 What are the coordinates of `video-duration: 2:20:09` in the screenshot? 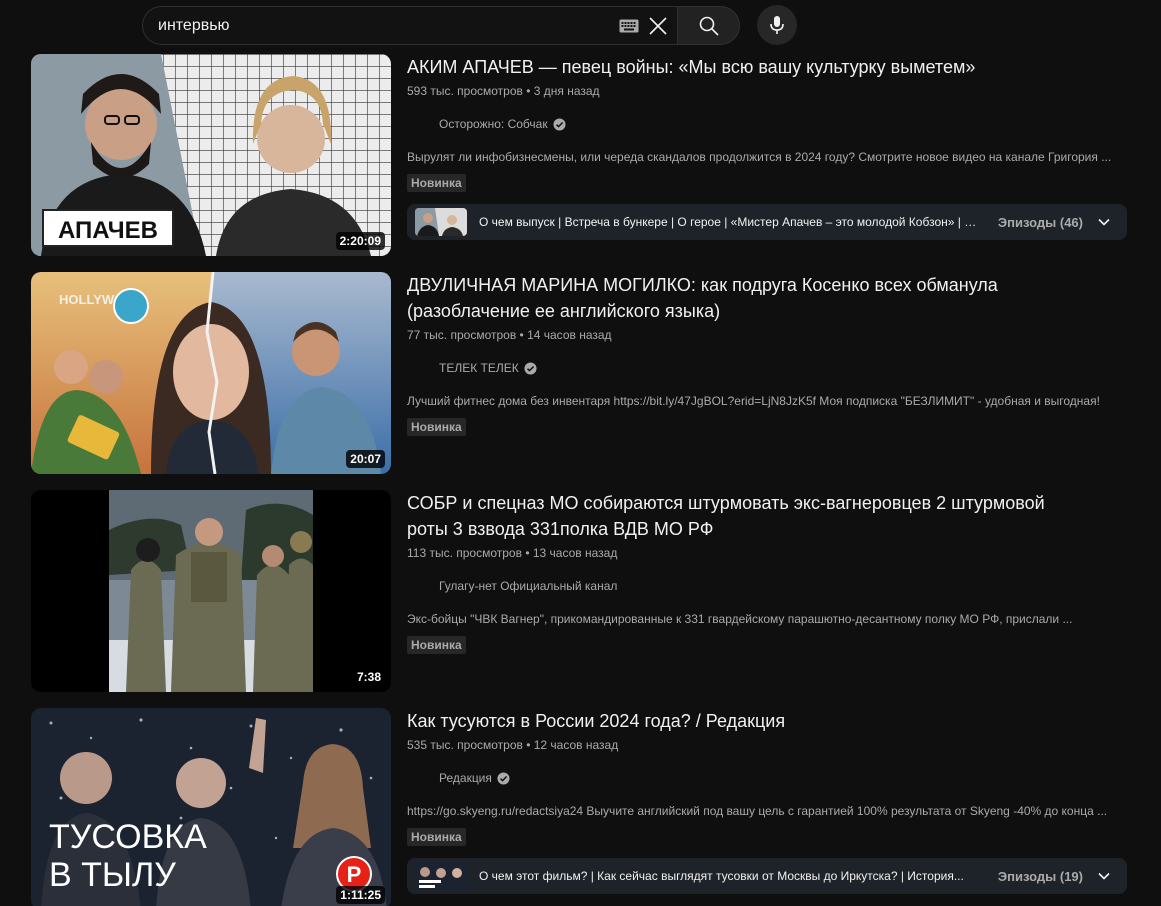 It's located at (360, 241).